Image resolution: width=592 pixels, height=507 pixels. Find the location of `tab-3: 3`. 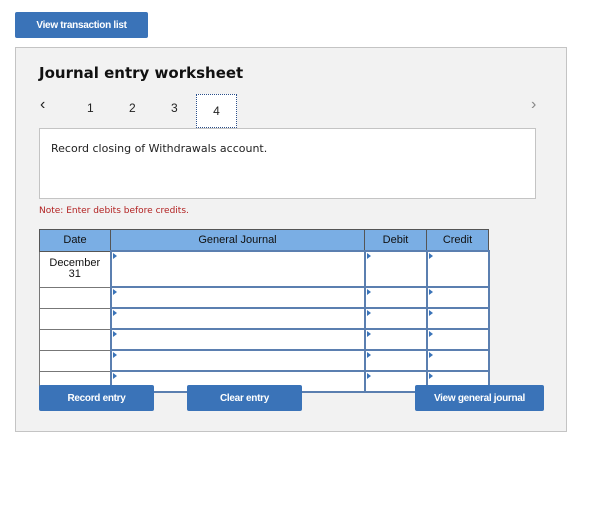

tab-3: 3 is located at coordinates (174, 108).